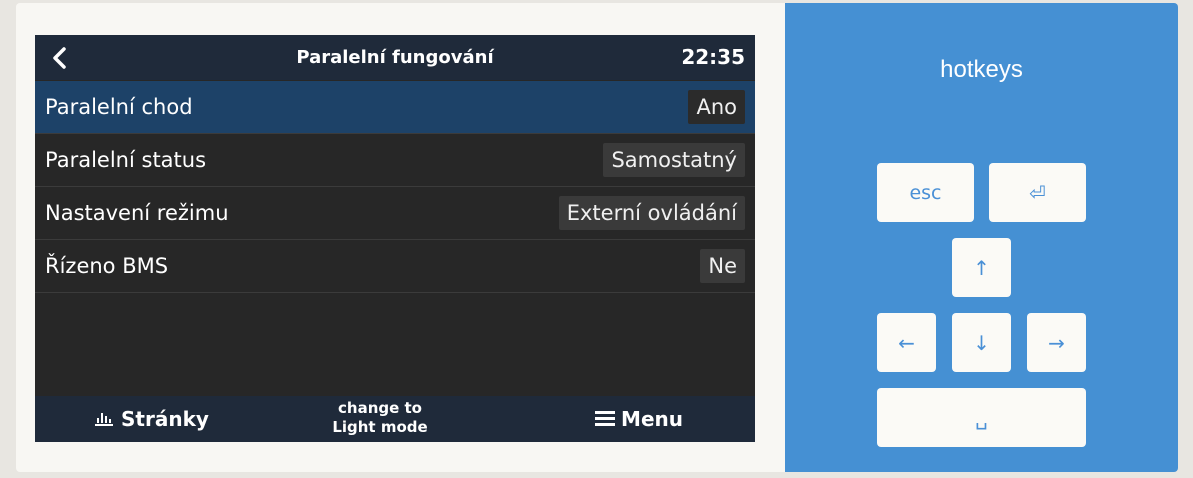  I want to click on change-mode-button: change to Light mode, so click(380, 418).